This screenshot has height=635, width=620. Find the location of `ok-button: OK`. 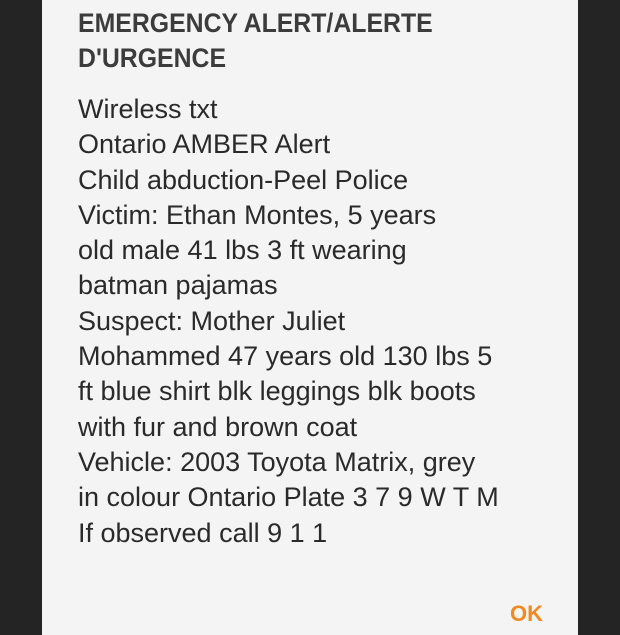

ok-button: OK is located at coordinates (526, 614).